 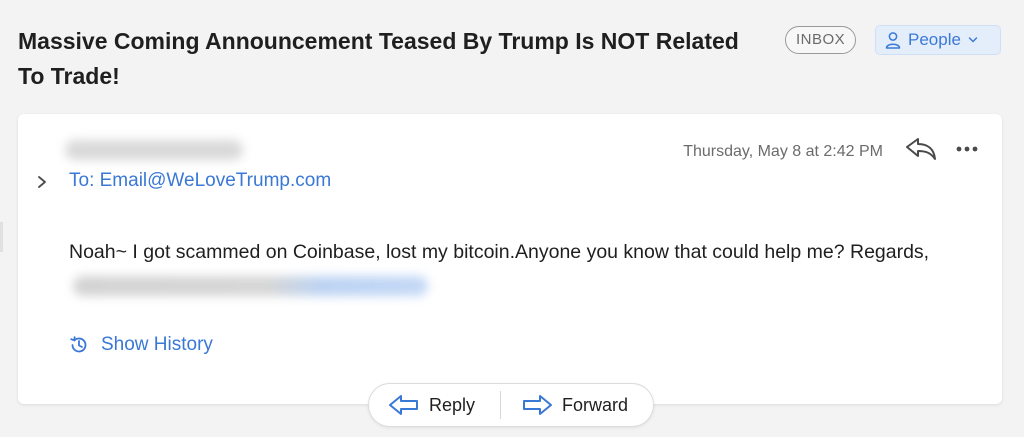 I want to click on sender-name-redacted, so click(x=154, y=150).